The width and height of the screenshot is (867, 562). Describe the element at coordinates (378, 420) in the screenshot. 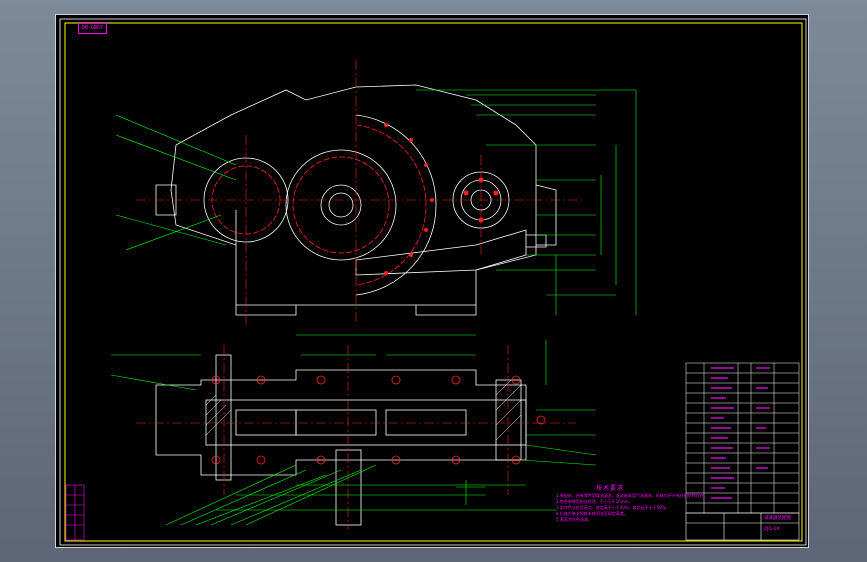

I see `top-view-bolts` at that location.